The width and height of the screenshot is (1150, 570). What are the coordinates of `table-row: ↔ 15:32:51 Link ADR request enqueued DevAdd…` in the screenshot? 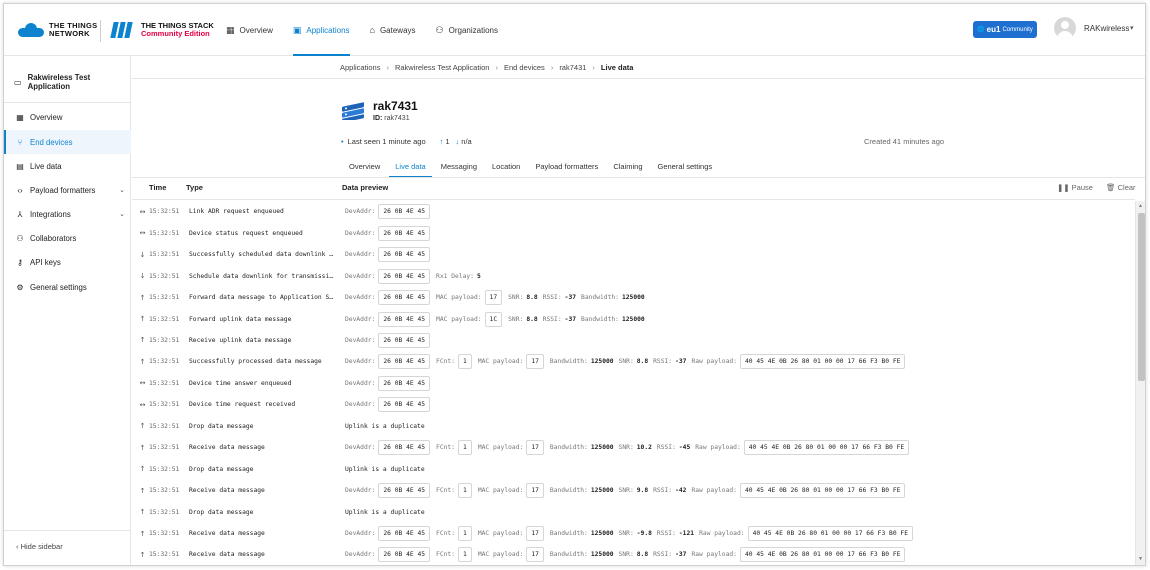 It's located at (633, 212).